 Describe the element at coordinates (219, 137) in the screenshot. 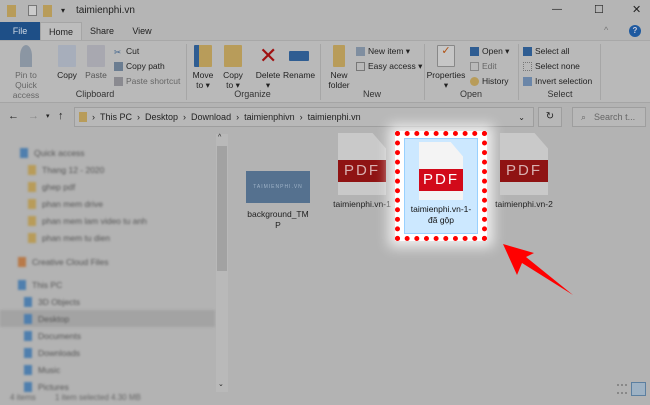

I see `scroll-up-arrow: ^` at that location.